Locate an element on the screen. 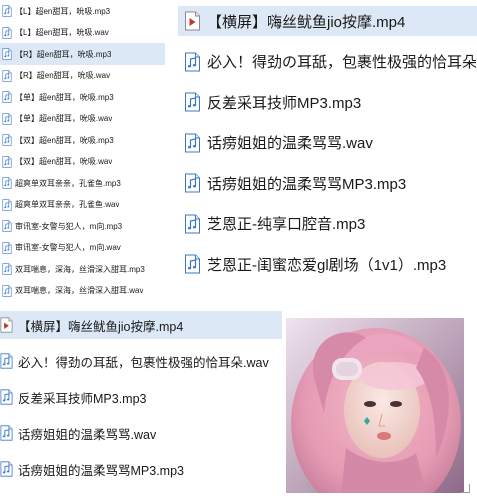 This screenshot has width=477, height=498. file-row: 【R】超en甜耳，吮吸.mp3 is located at coordinates (82, 54).